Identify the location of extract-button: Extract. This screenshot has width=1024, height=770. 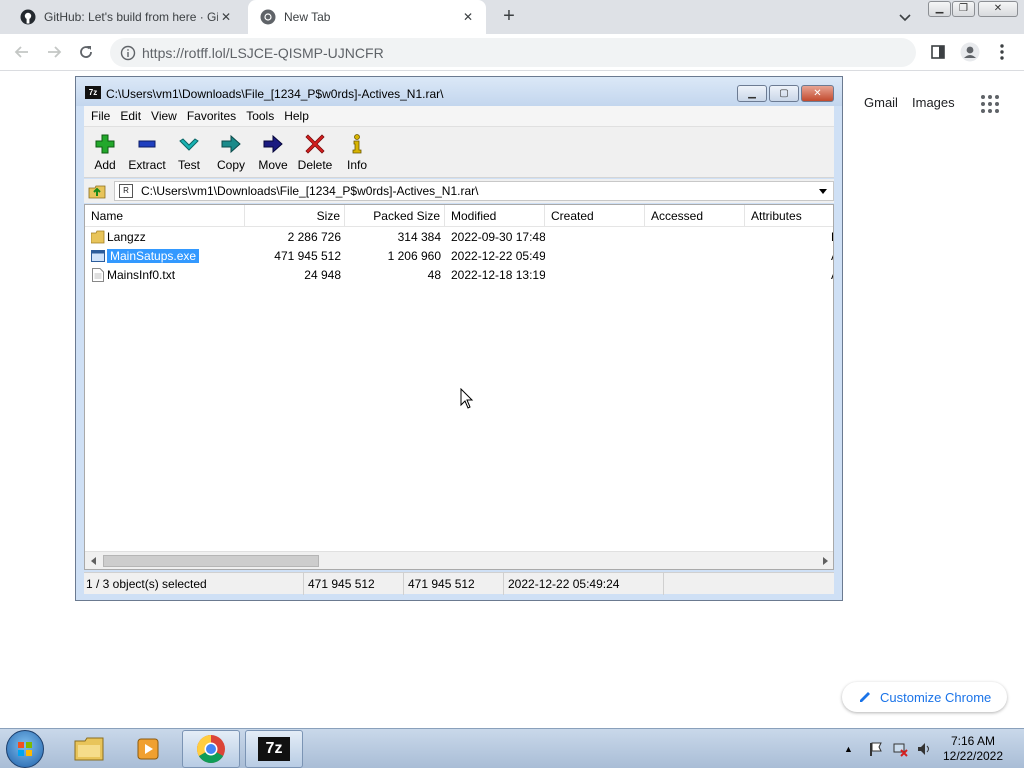
(147, 153).